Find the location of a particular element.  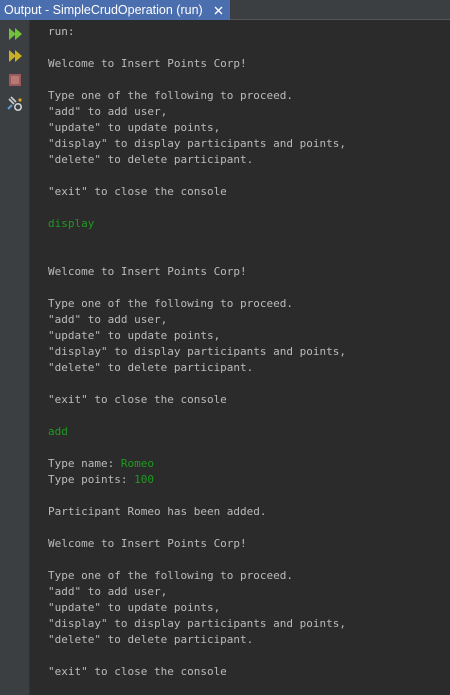

console-line: add is located at coordinates (249, 432).